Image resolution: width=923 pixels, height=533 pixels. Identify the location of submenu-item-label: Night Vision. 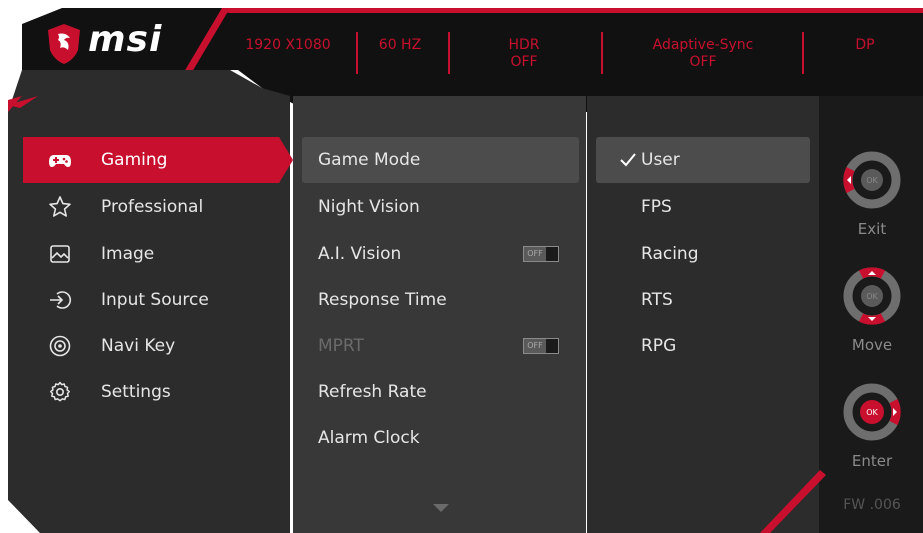
(369, 207).